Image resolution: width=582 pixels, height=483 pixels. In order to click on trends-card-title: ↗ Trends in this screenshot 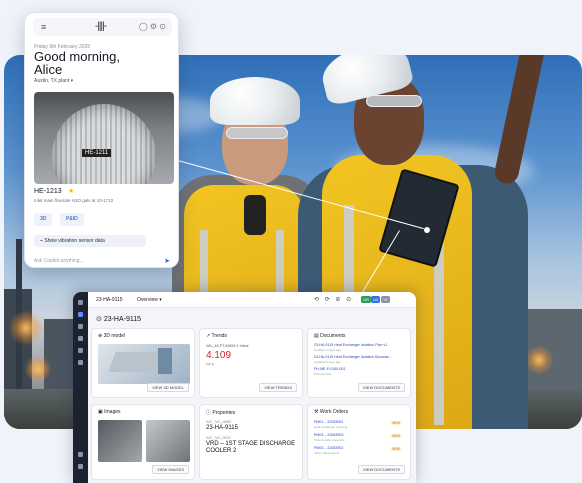, I will do `click(216, 336)`.